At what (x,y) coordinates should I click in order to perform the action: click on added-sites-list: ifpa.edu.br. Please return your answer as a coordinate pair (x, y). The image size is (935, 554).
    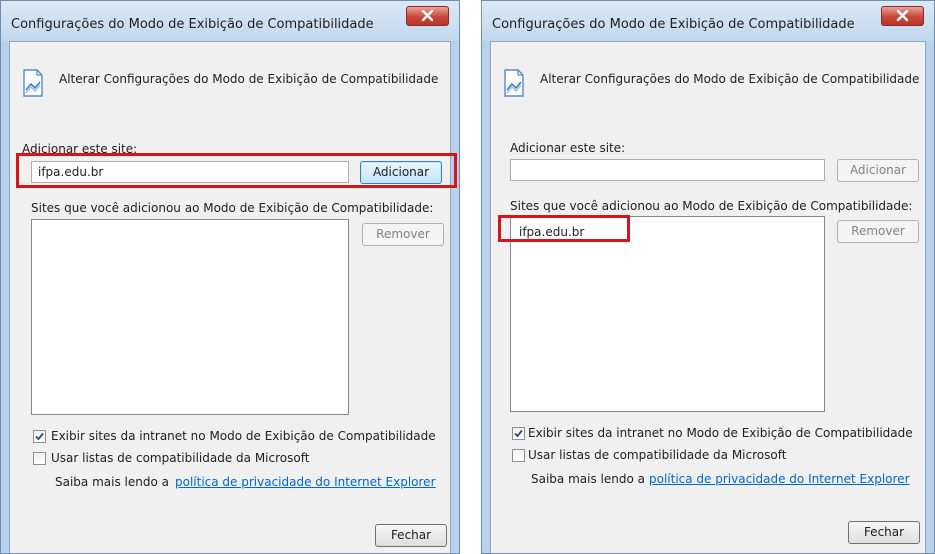
    Looking at the image, I should click on (667, 314).